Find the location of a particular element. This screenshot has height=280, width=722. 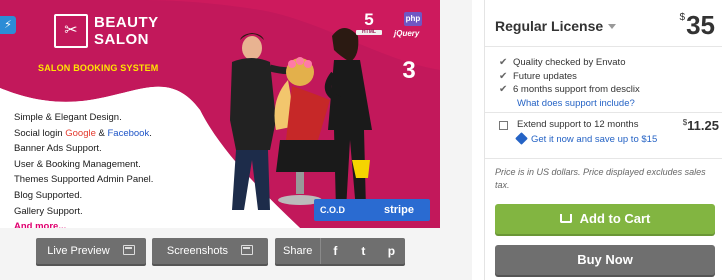

live-preview-button: Live Preview is located at coordinates (91, 251).